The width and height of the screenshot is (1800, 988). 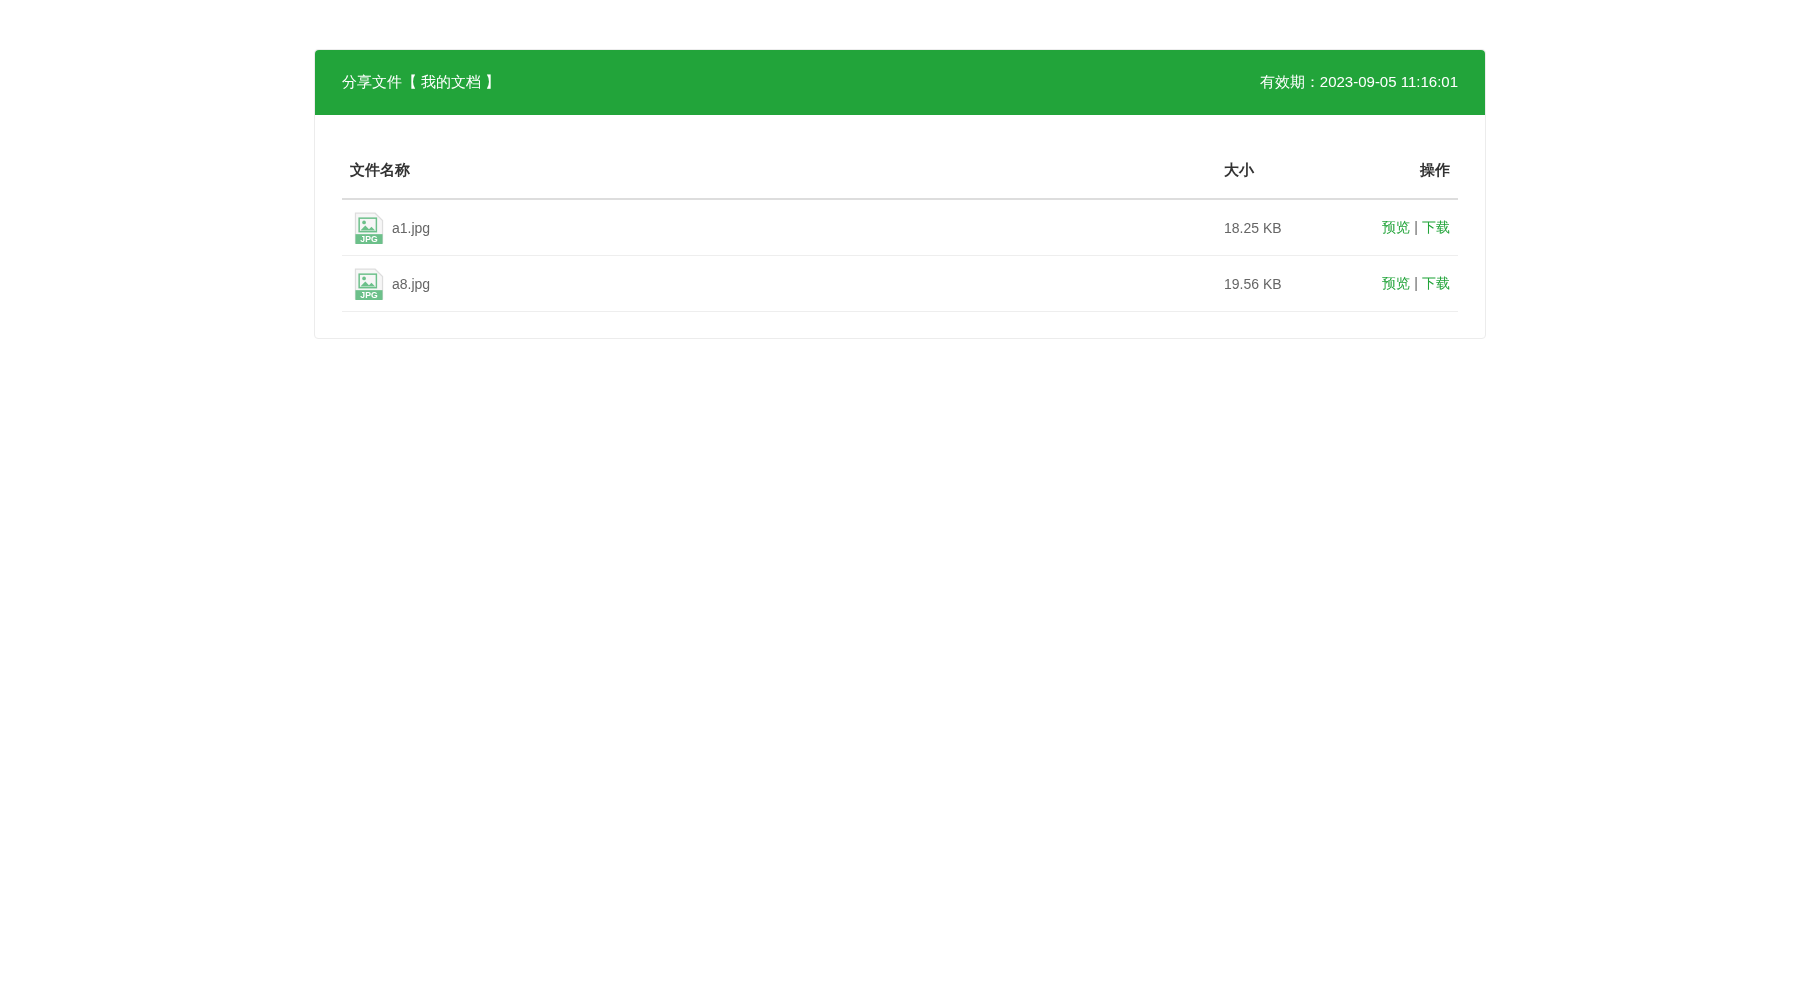 What do you see at coordinates (1358, 82) in the screenshot?
I see `expiry-text: 有效期：2023-09-05 11:16:01` at bounding box center [1358, 82].